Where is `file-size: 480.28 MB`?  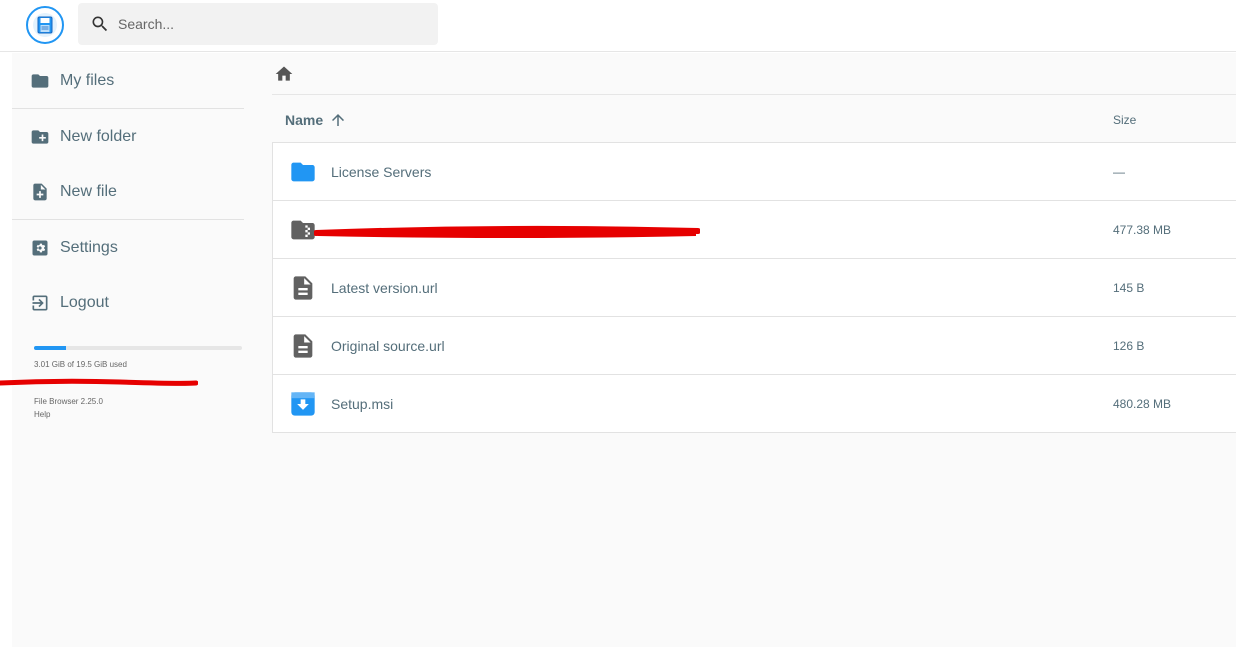 file-size: 480.28 MB is located at coordinates (1142, 403).